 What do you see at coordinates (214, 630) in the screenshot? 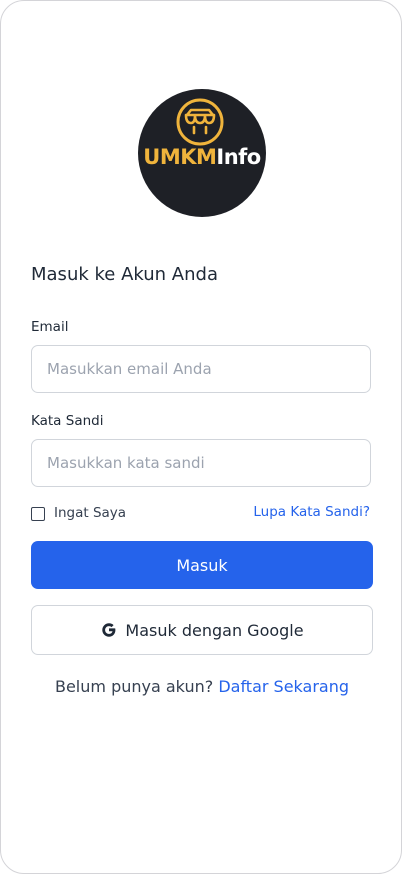
I see `google-login-label: Masuk dengan Google` at bounding box center [214, 630].